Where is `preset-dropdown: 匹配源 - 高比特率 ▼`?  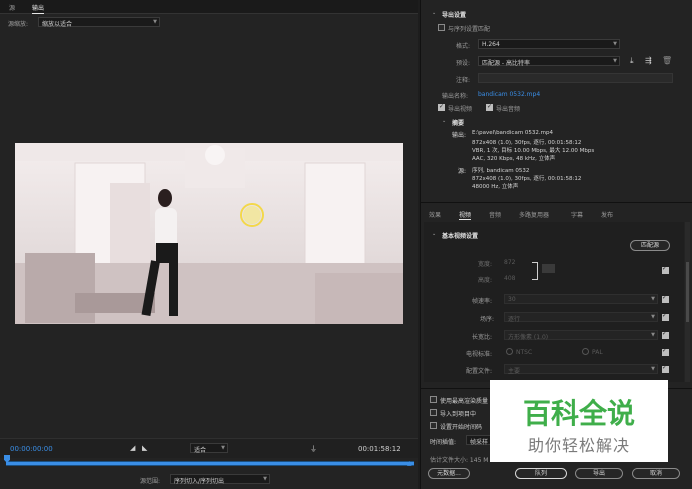
preset-dropdown: 匹配源 - 高比特率 ▼ is located at coordinates (549, 61).